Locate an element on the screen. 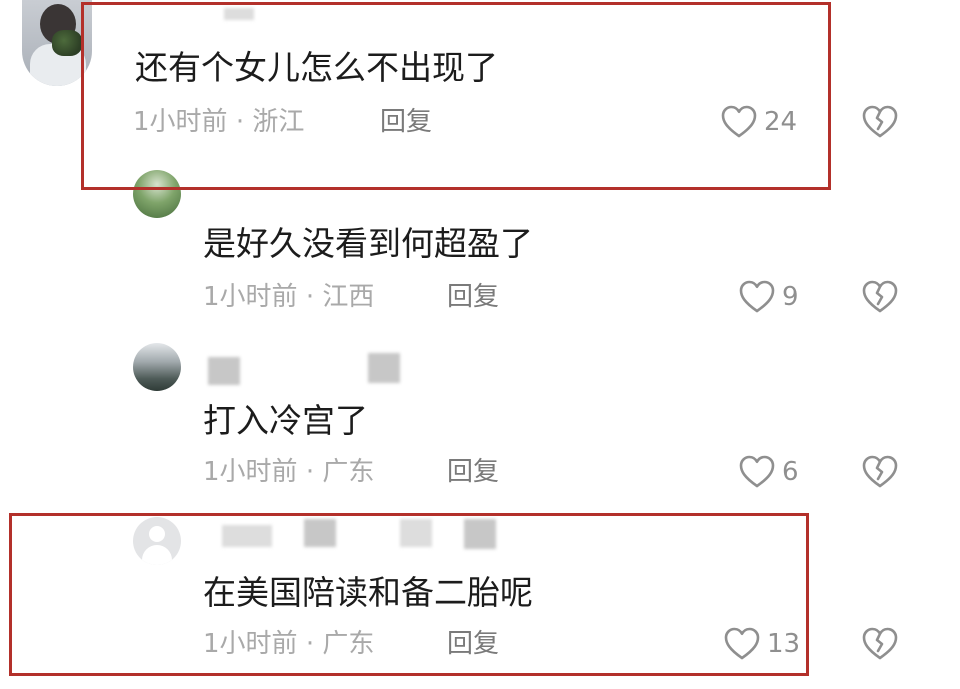 Image resolution: width=960 pixels, height=689 pixels. like-count: 13 is located at coordinates (784, 644).